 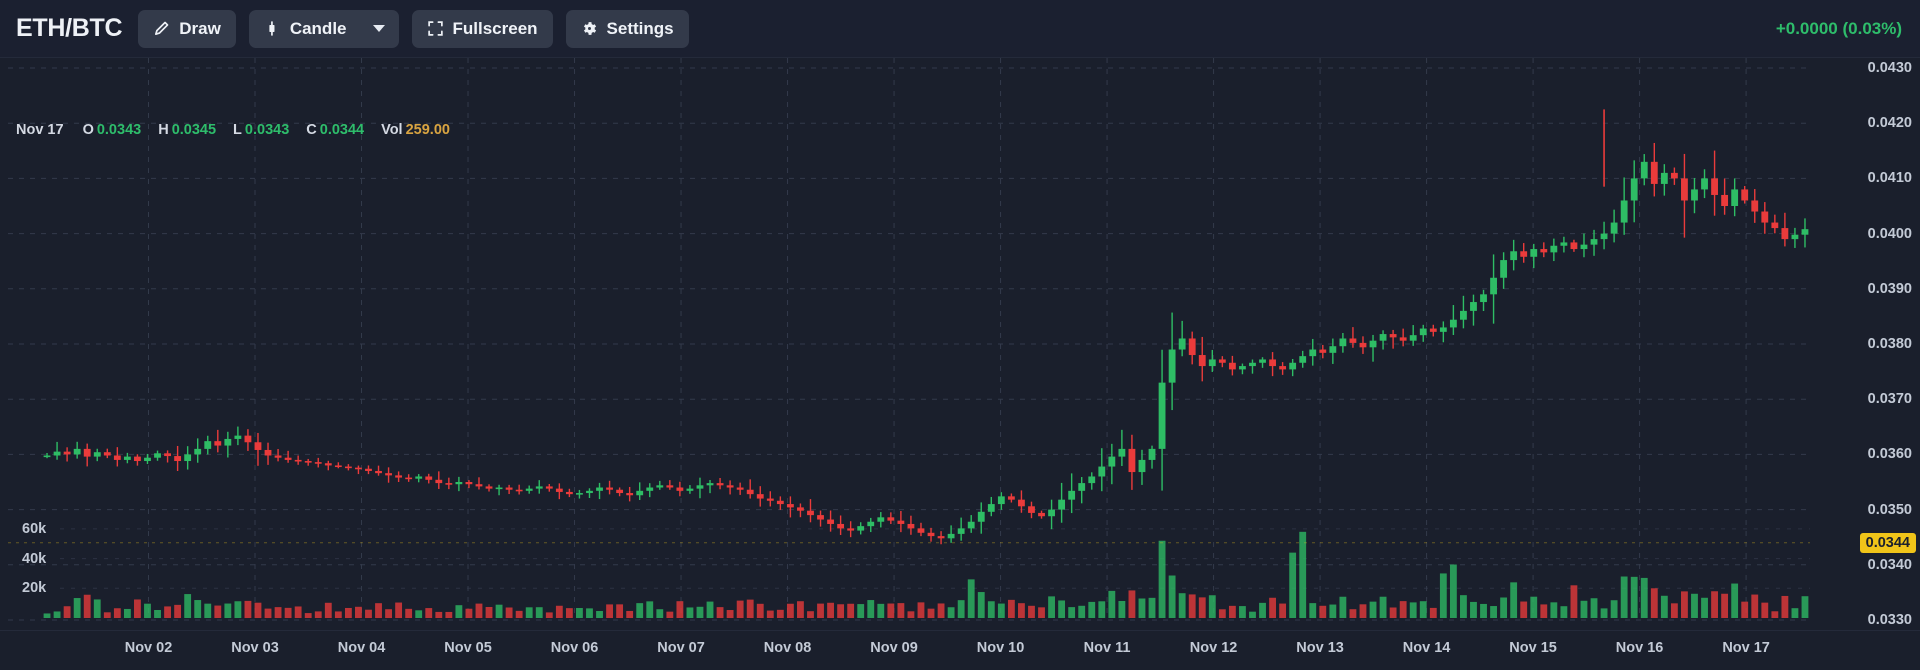 What do you see at coordinates (1887, 542) in the screenshot?
I see `last-price-badge: 0.0344` at bounding box center [1887, 542].